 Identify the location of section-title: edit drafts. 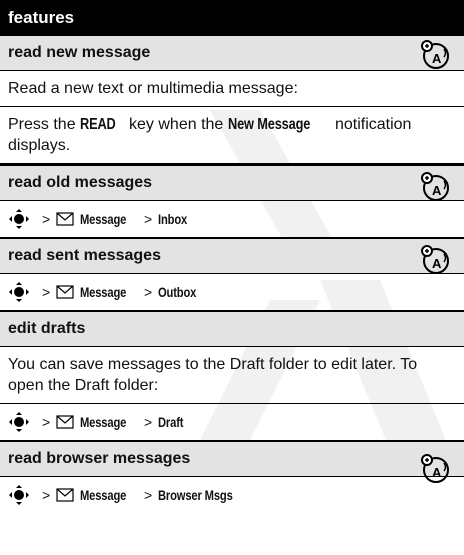
(232, 329).